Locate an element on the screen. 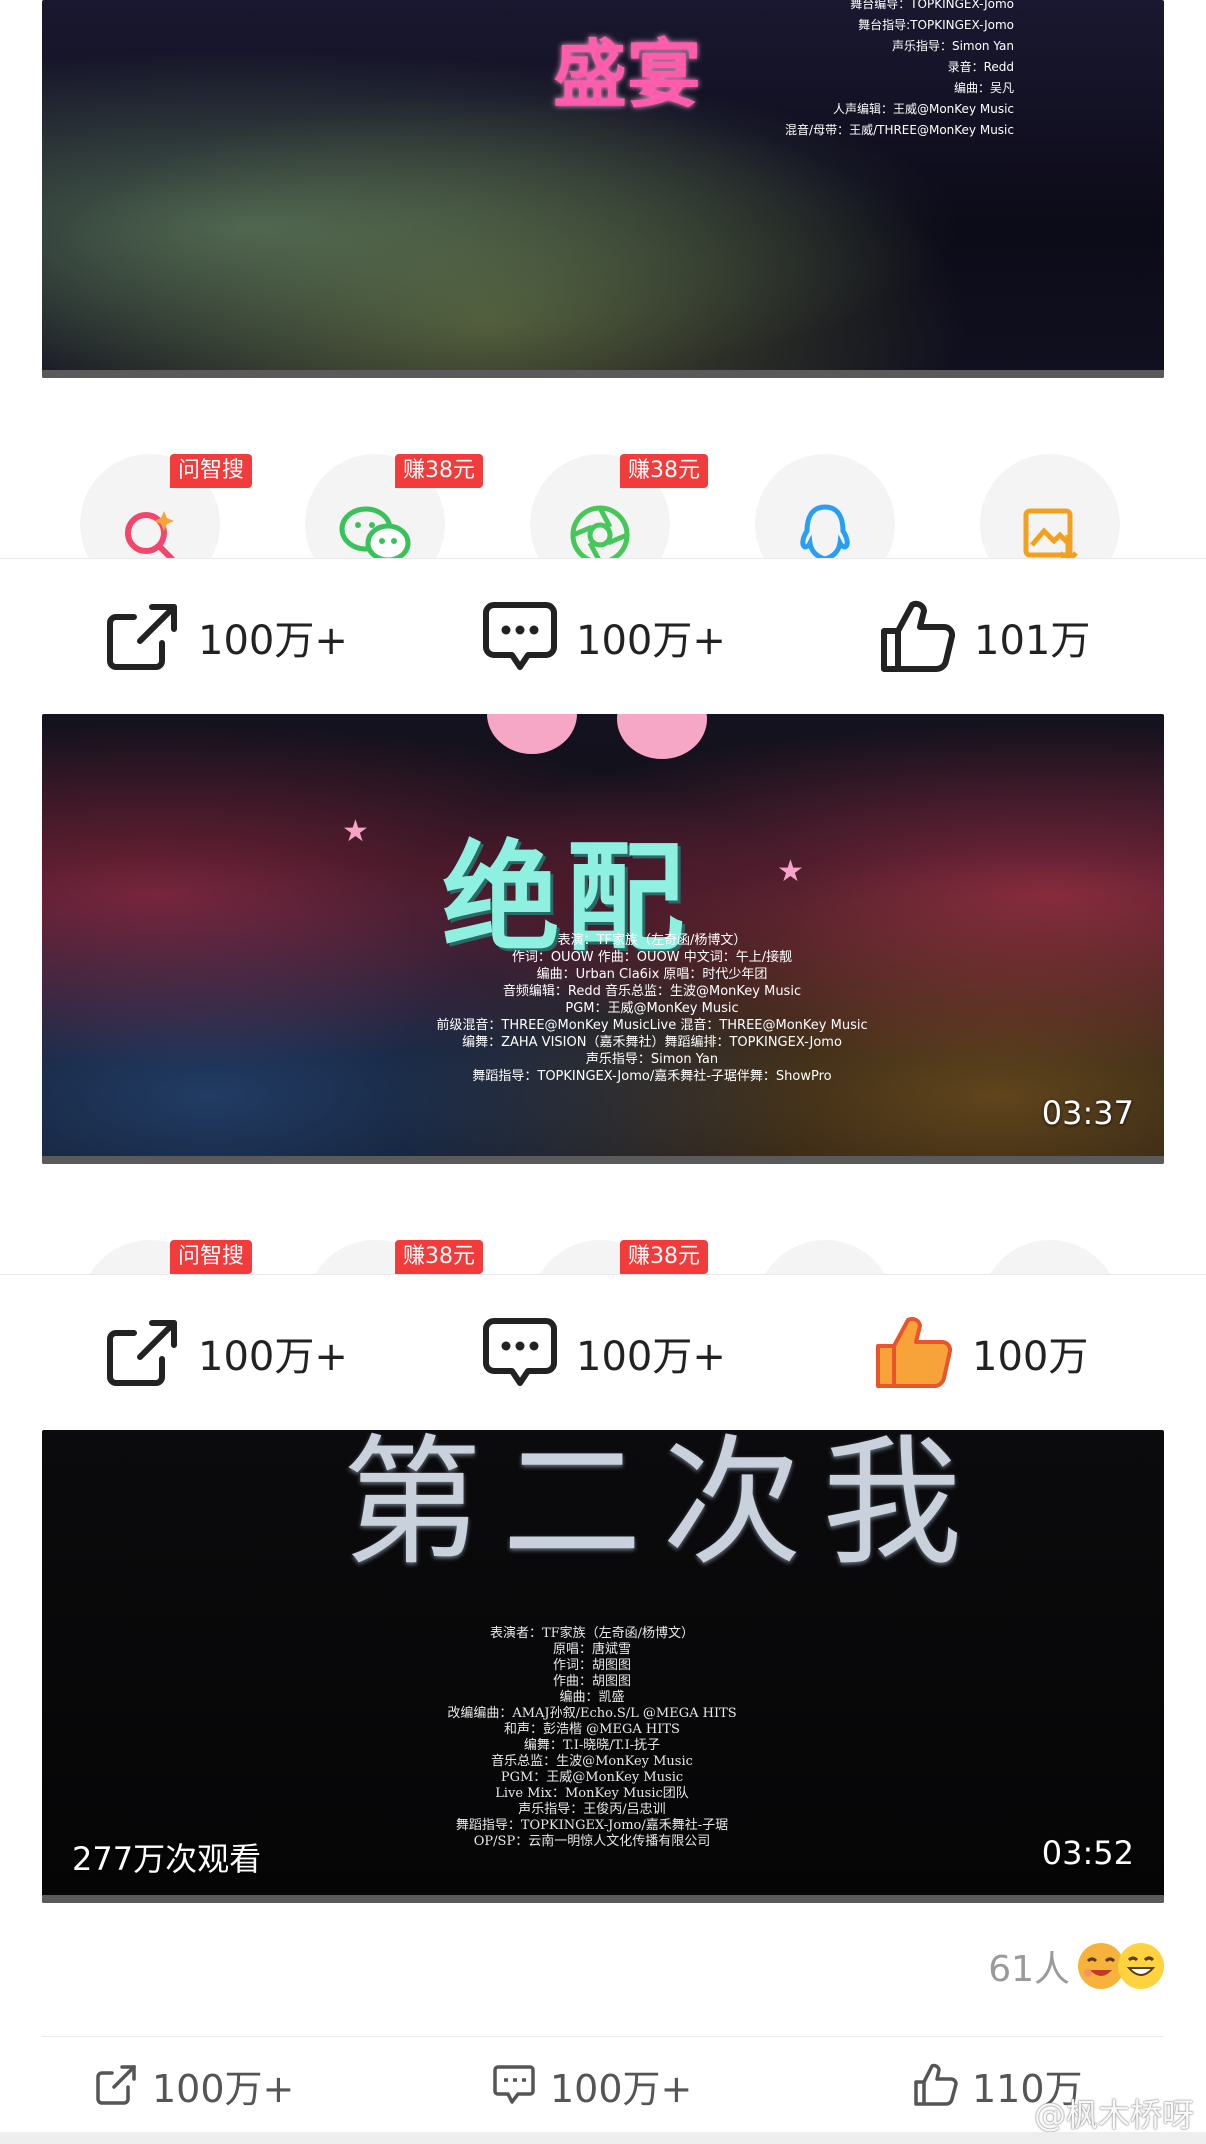 This screenshot has width=1206, height=2144. credit-line: Live Mix：MonKey Music团队 is located at coordinates (592, 1793).